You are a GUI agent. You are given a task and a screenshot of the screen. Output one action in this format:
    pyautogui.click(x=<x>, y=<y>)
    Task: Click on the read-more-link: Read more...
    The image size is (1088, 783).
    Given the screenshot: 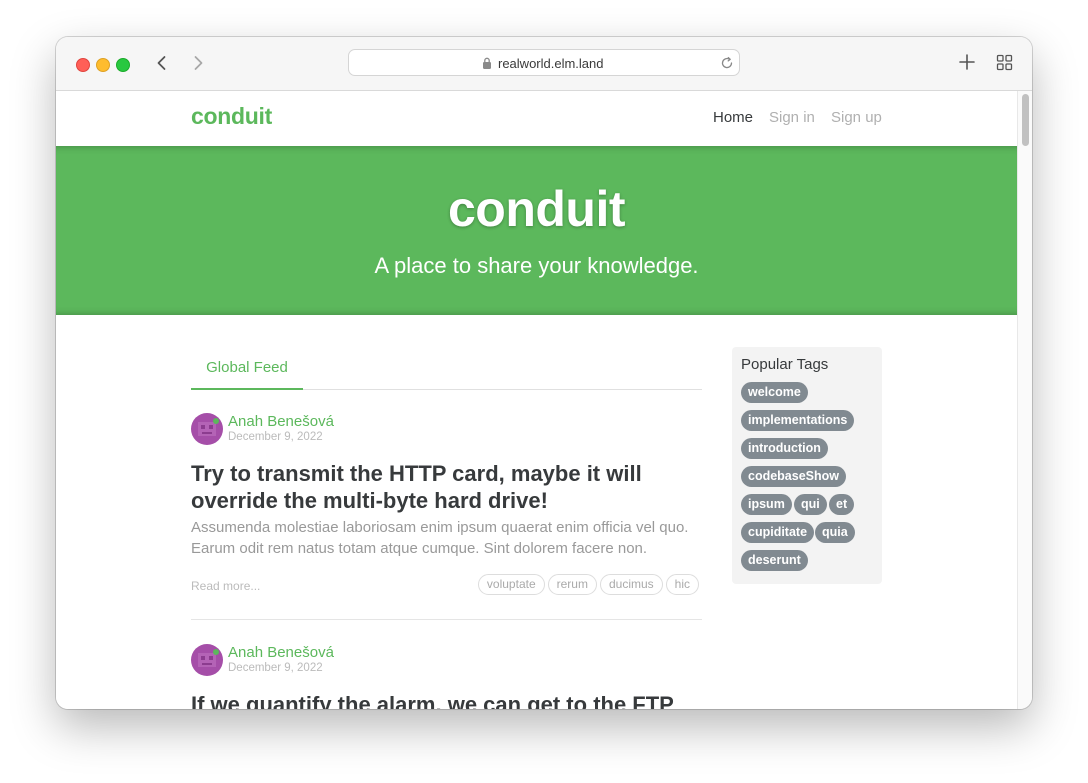 What is the action you would take?
    pyautogui.click(x=225, y=586)
    